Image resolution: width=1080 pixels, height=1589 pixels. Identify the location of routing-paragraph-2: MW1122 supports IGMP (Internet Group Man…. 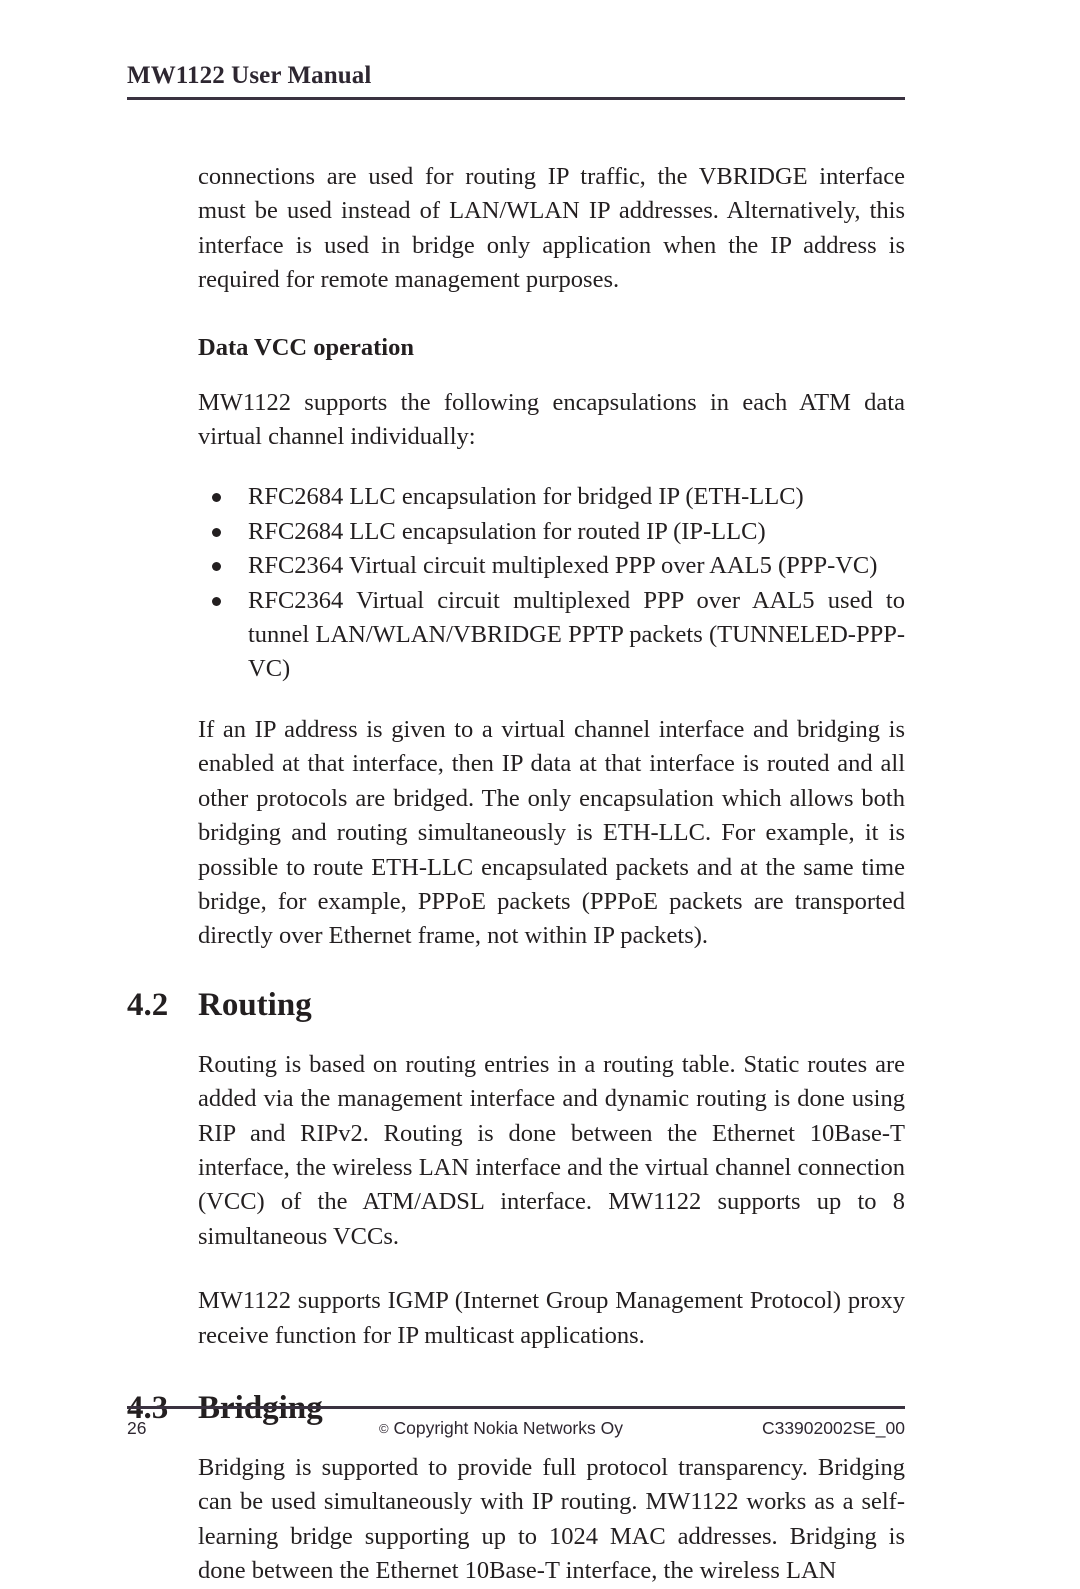
(551, 1318).